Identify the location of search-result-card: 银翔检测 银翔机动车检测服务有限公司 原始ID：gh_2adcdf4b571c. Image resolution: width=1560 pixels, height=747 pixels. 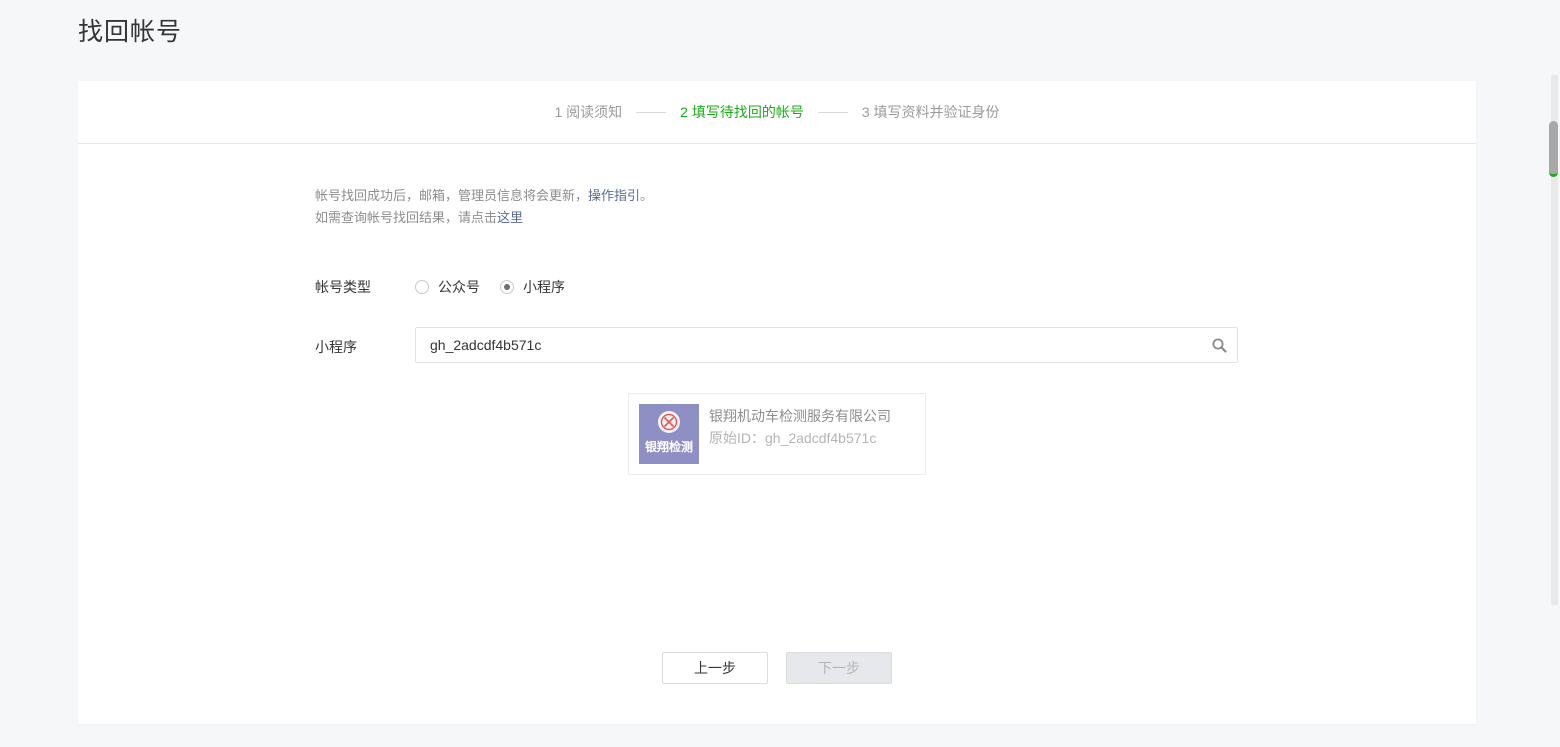
(777, 434).